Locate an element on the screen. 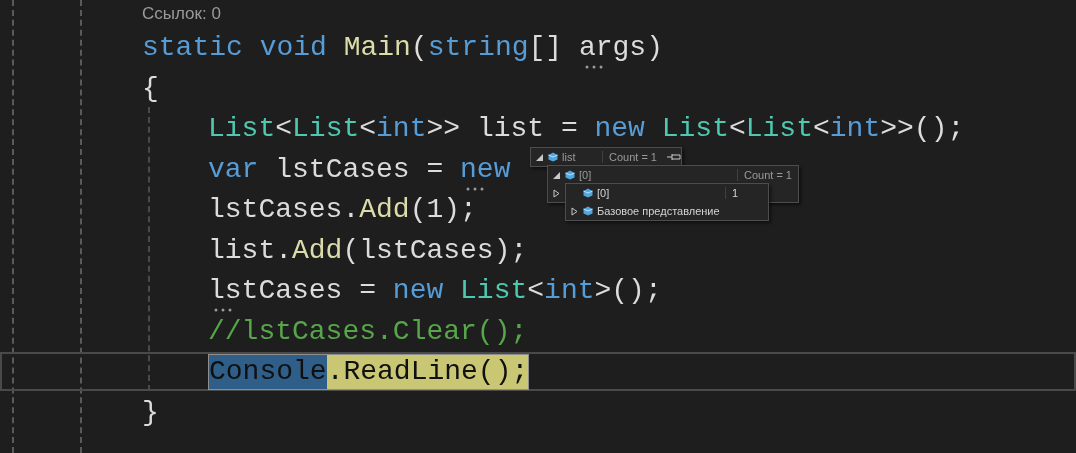 The height and width of the screenshot is (453, 1076). code-token: ( is located at coordinates (419, 48).